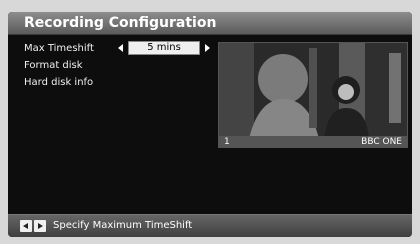 This screenshot has width=420, height=244. Describe the element at coordinates (381, 142) in the screenshot. I see `channel-name: BBC ONE` at that location.